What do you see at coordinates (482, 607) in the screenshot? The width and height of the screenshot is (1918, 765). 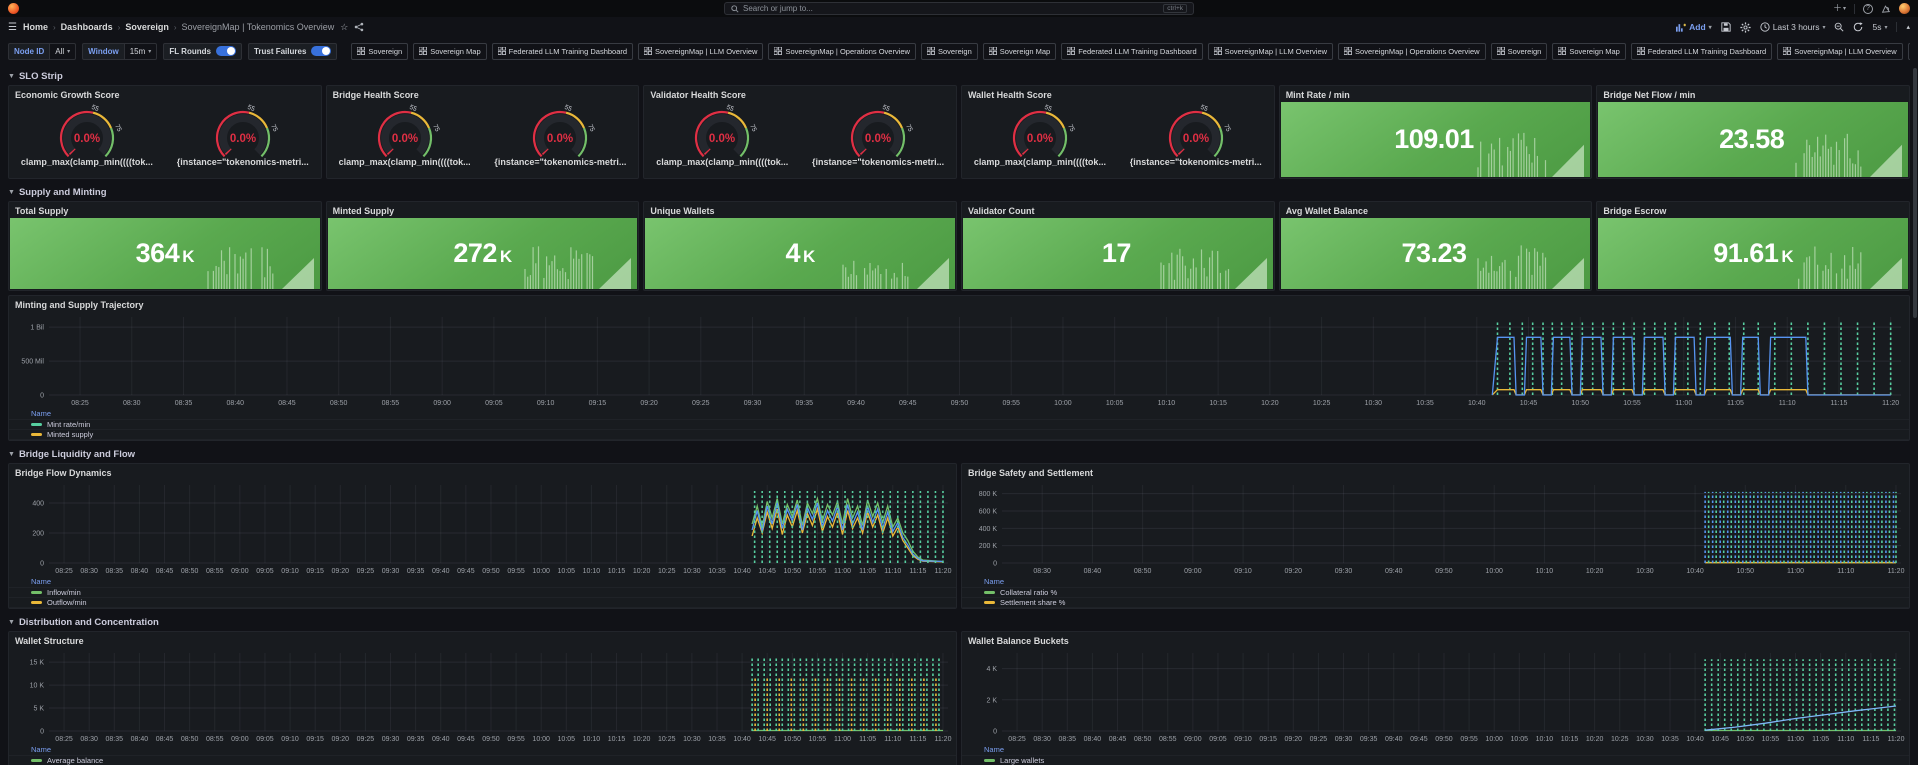 I see `legend-series: Net flow/min` at bounding box center [482, 607].